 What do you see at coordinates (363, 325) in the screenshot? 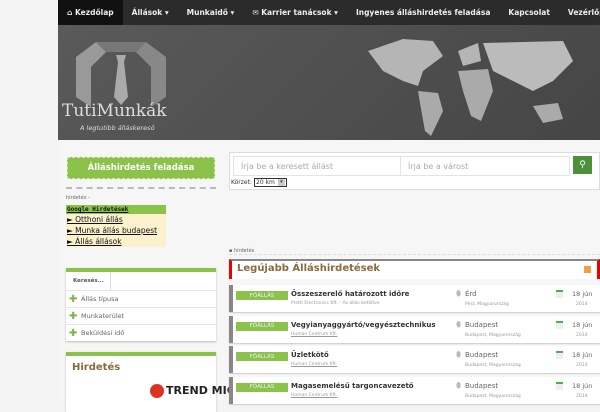
I see `job-title: Vegyianyaggyártó/vegyésztechnikus` at bounding box center [363, 325].